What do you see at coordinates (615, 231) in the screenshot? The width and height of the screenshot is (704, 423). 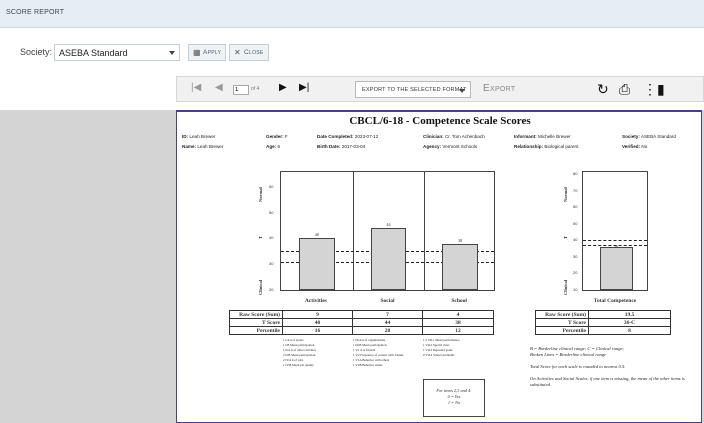 I see `total-competence-chart: 36` at bounding box center [615, 231].